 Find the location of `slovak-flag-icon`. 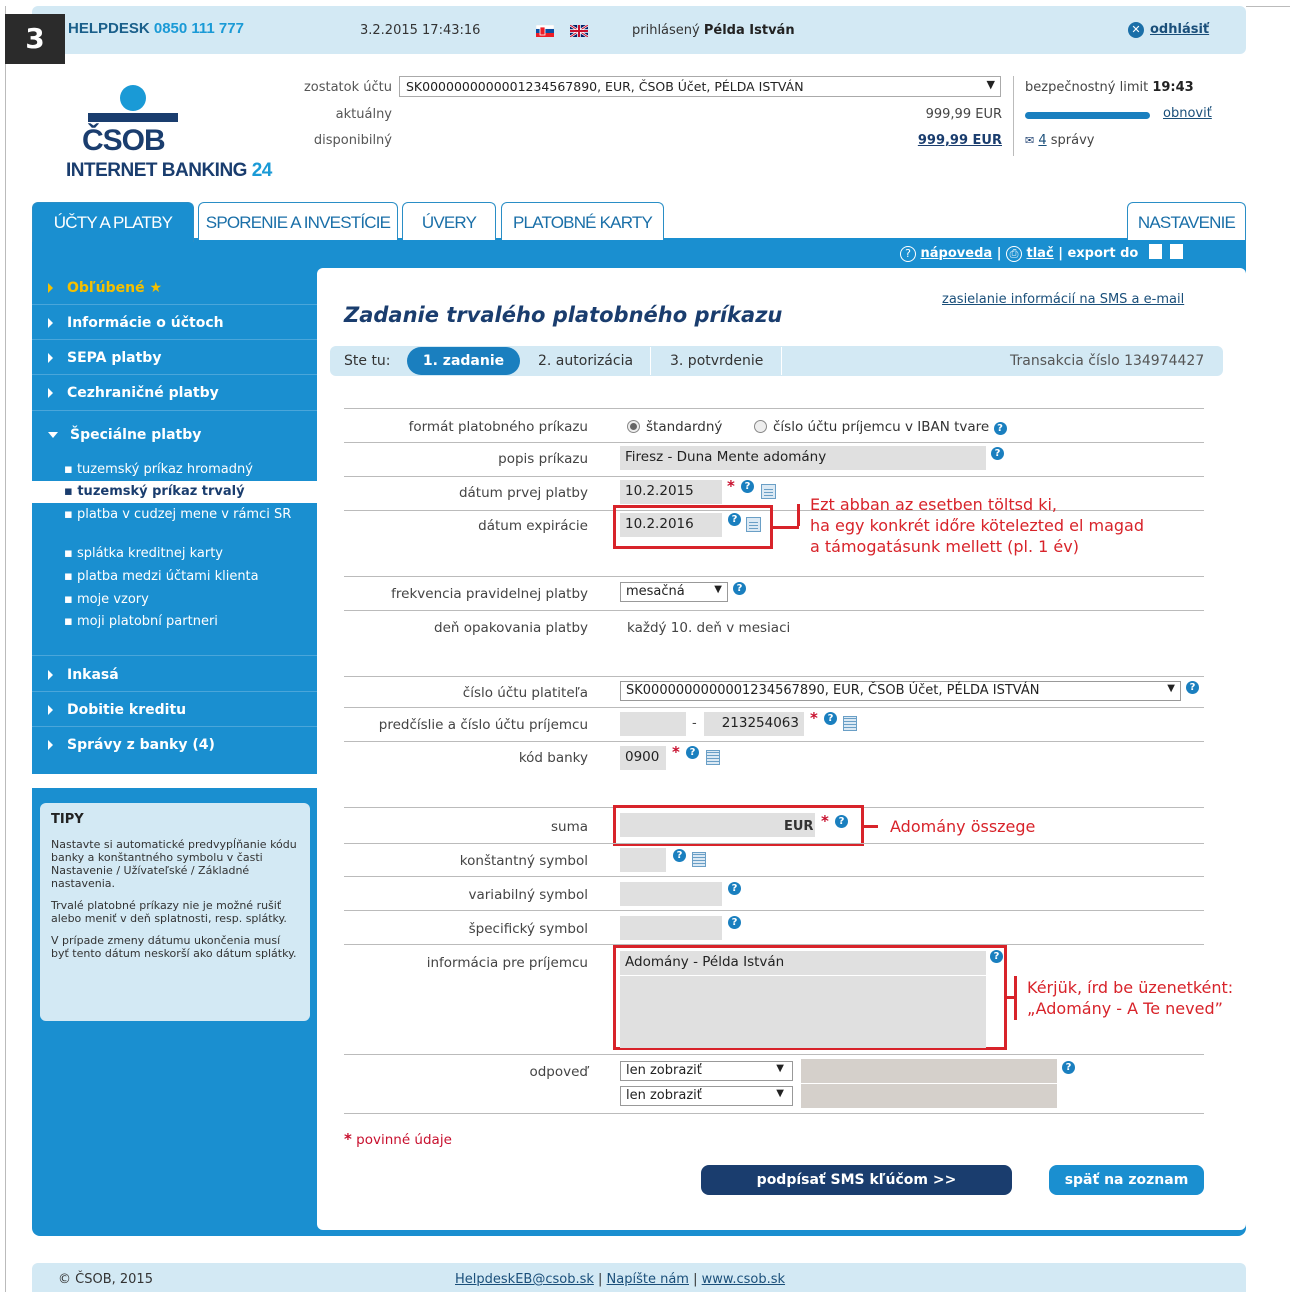

slovak-flag-icon is located at coordinates (545, 30).